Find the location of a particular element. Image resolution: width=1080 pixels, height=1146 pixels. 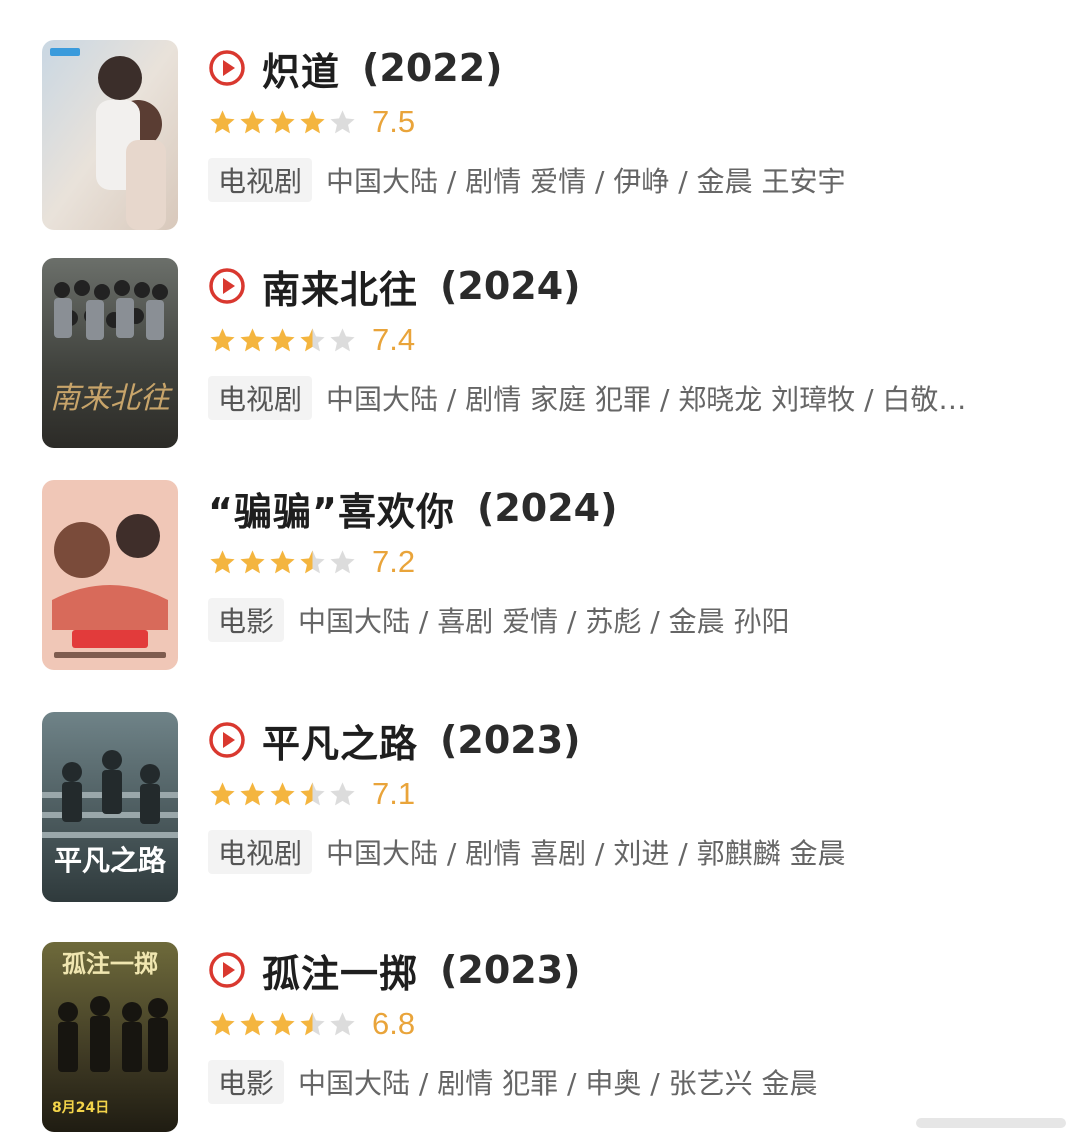

item-title: 南来北往 is located at coordinates (340, 286).